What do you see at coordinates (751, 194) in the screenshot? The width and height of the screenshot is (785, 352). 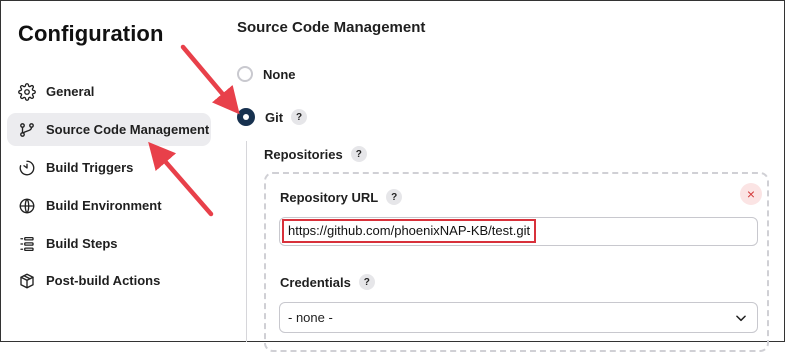 I see `remove-repository-button: ×` at bounding box center [751, 194].